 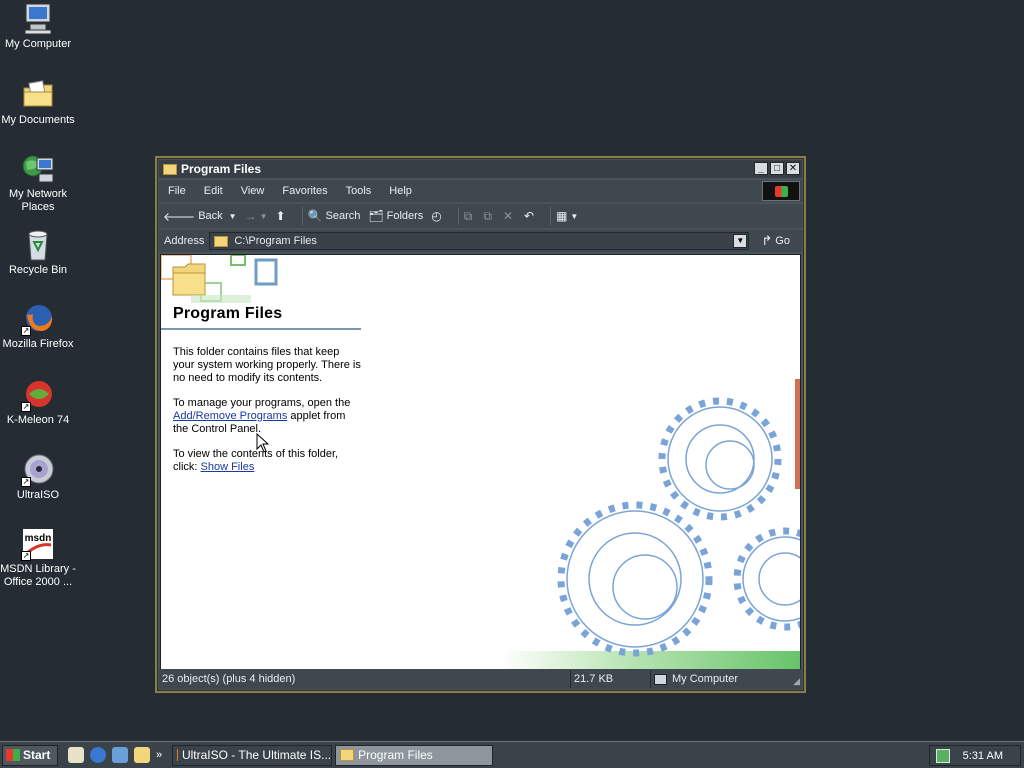 What do you see at coordinates (38, 319) in the screenshot?
I see `firefox-icon: ↗` at bounding box center [38, 319].